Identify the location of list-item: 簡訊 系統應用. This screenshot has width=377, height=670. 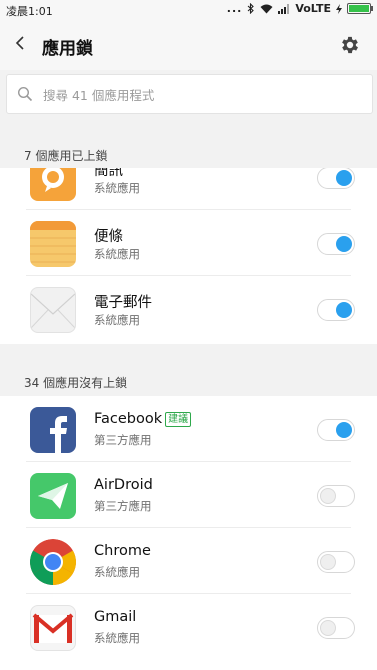
(188, 189).